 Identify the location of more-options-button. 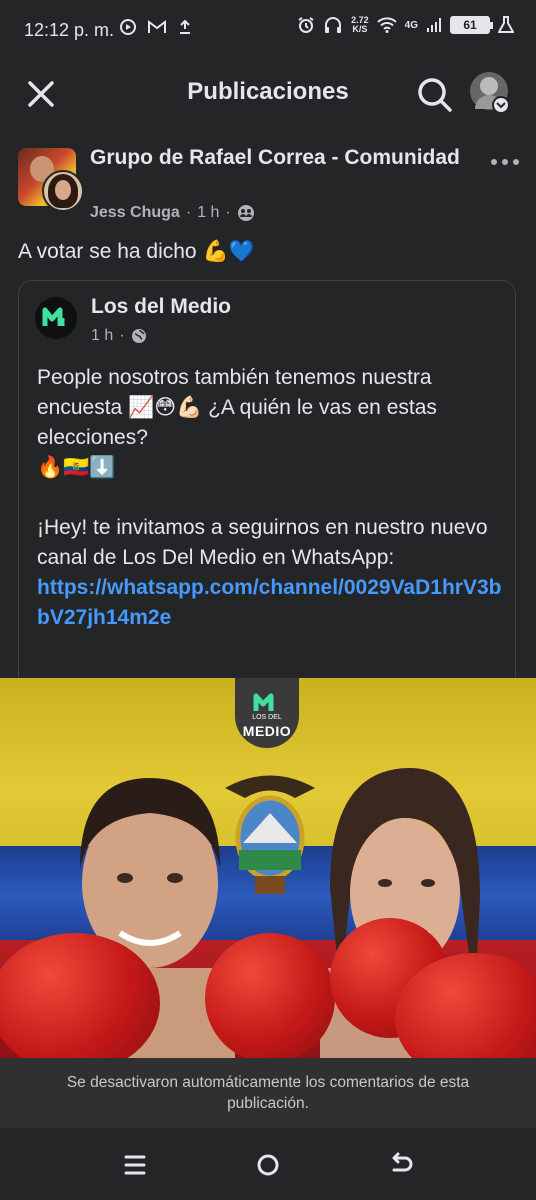
(505, 162).